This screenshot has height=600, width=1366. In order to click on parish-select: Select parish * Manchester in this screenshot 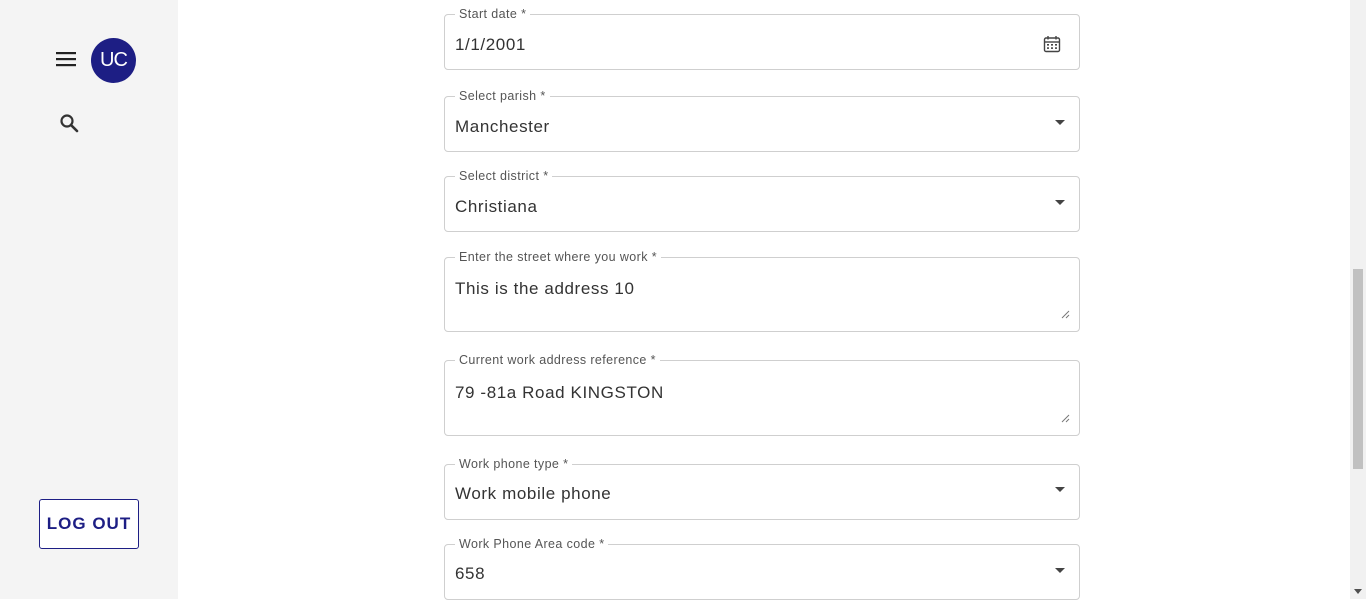, I will do `click(762, 121)`.